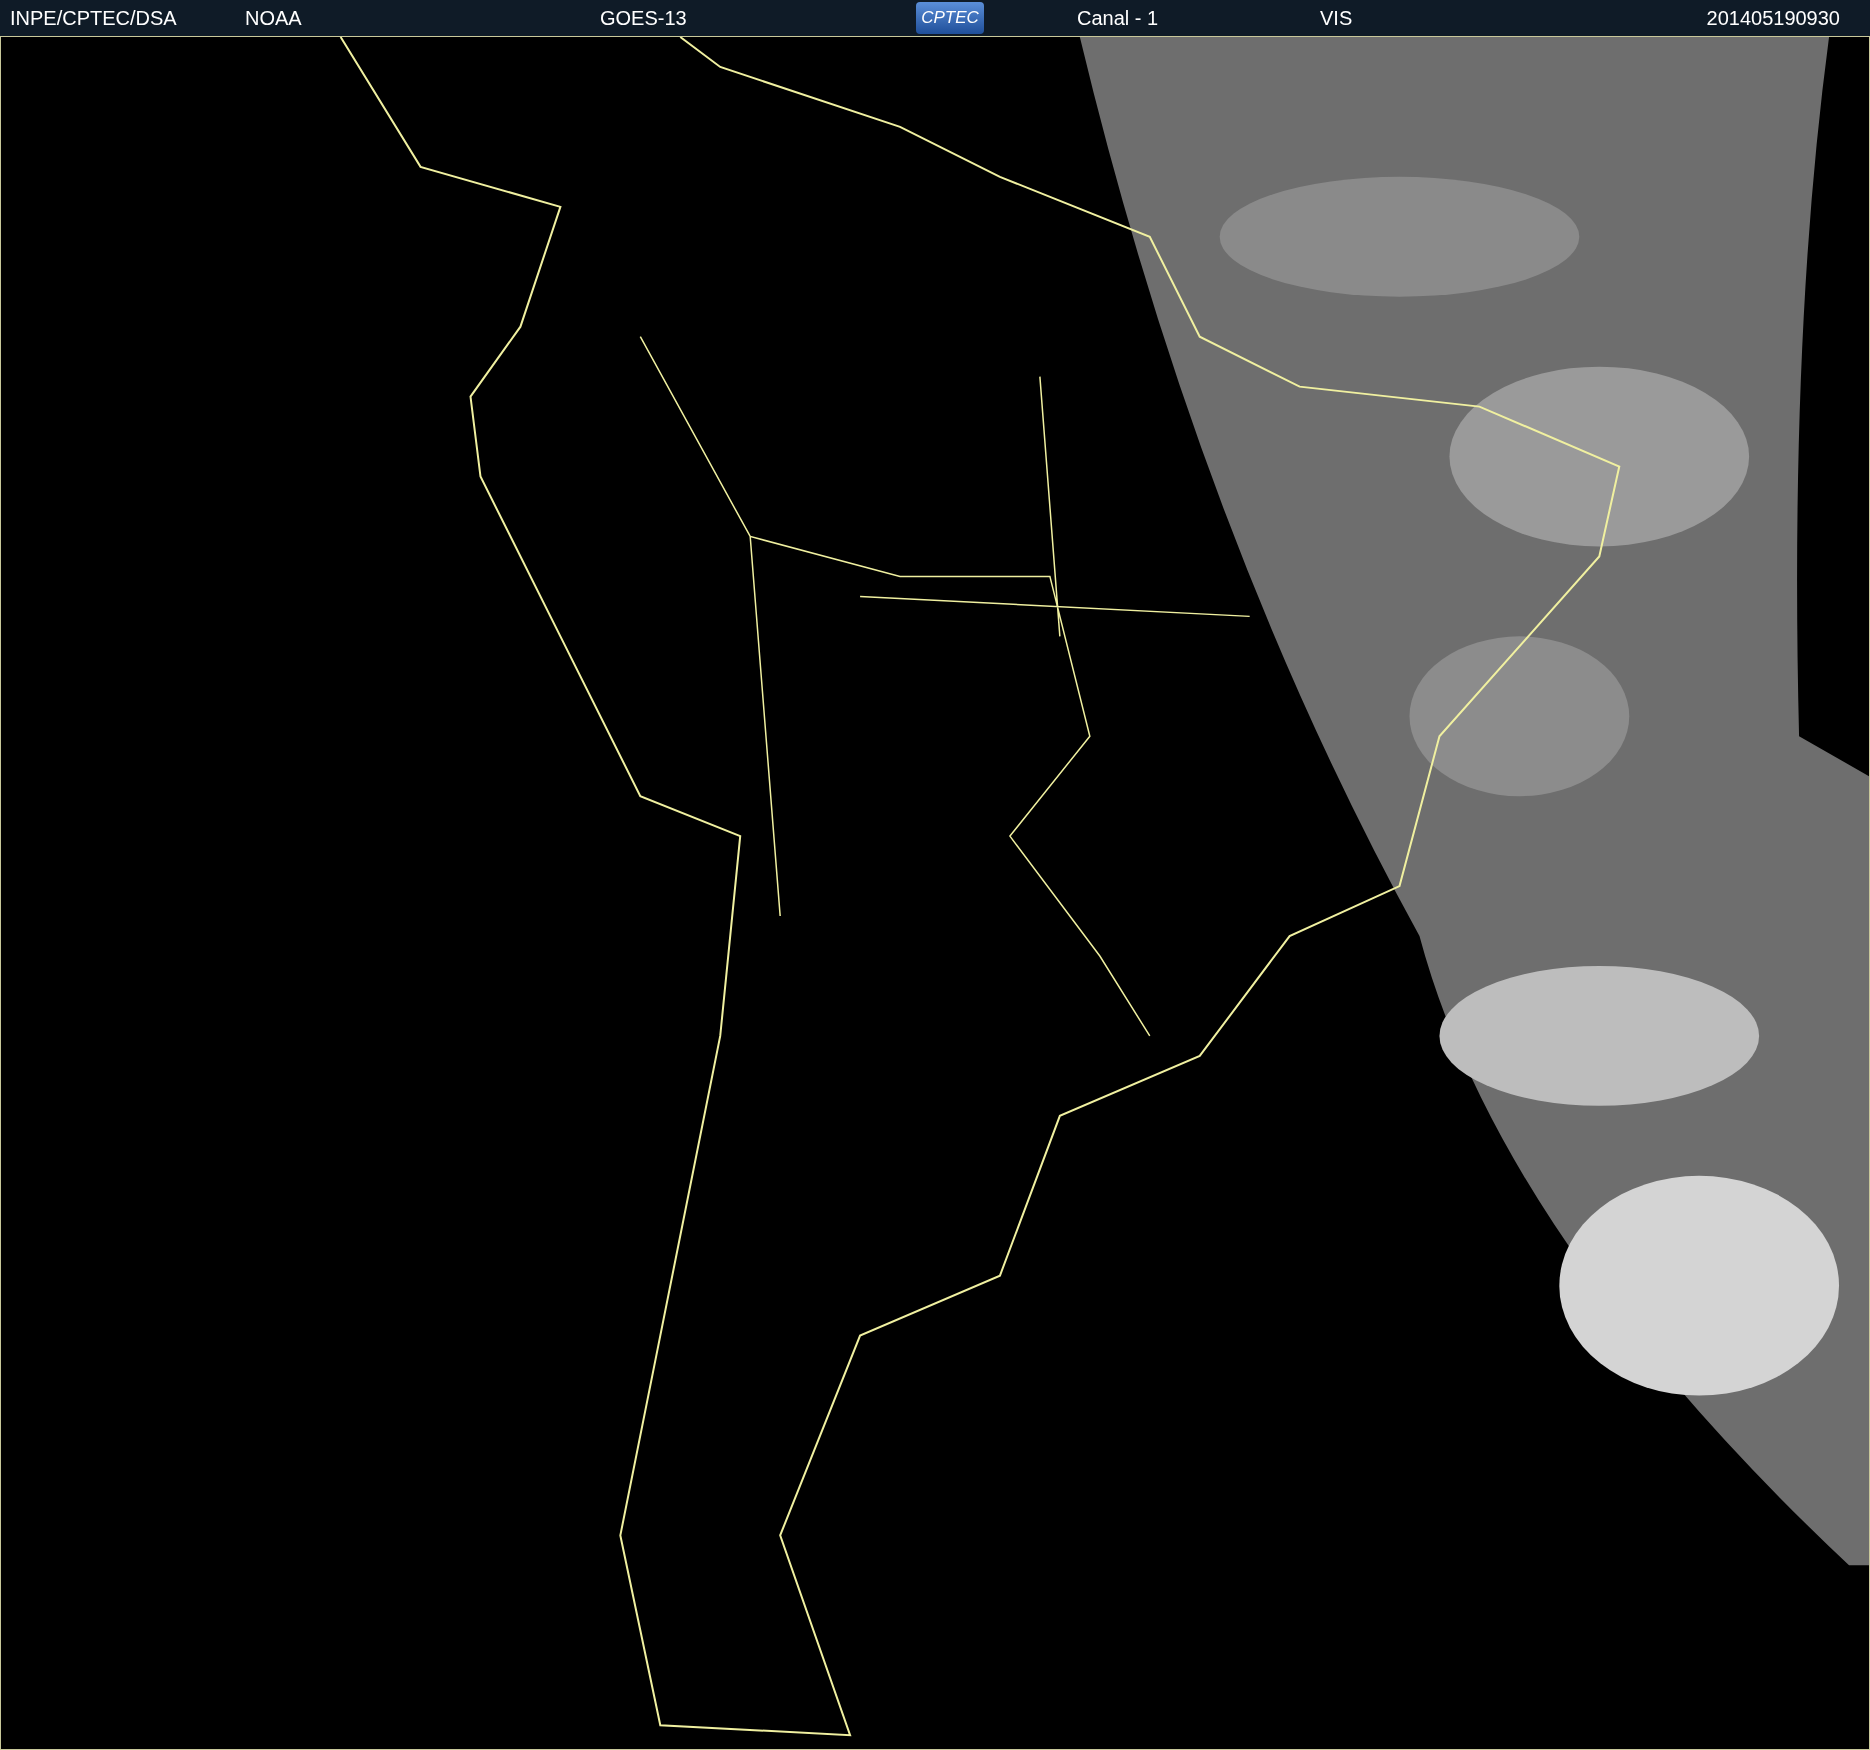  What do you see at coordinates (1336, 17) in the screenshot?
I see `band-label: VIS` at bounding box center [1336, 17].